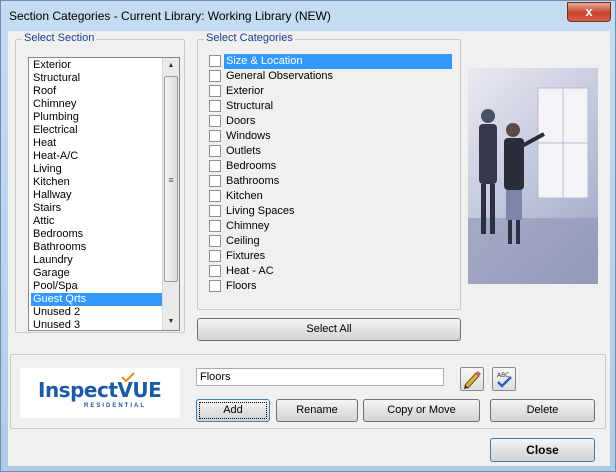  Describe the element at coordinates (55, 324) in the screenshot. I see `section-list-item: Unused 3` at that location.